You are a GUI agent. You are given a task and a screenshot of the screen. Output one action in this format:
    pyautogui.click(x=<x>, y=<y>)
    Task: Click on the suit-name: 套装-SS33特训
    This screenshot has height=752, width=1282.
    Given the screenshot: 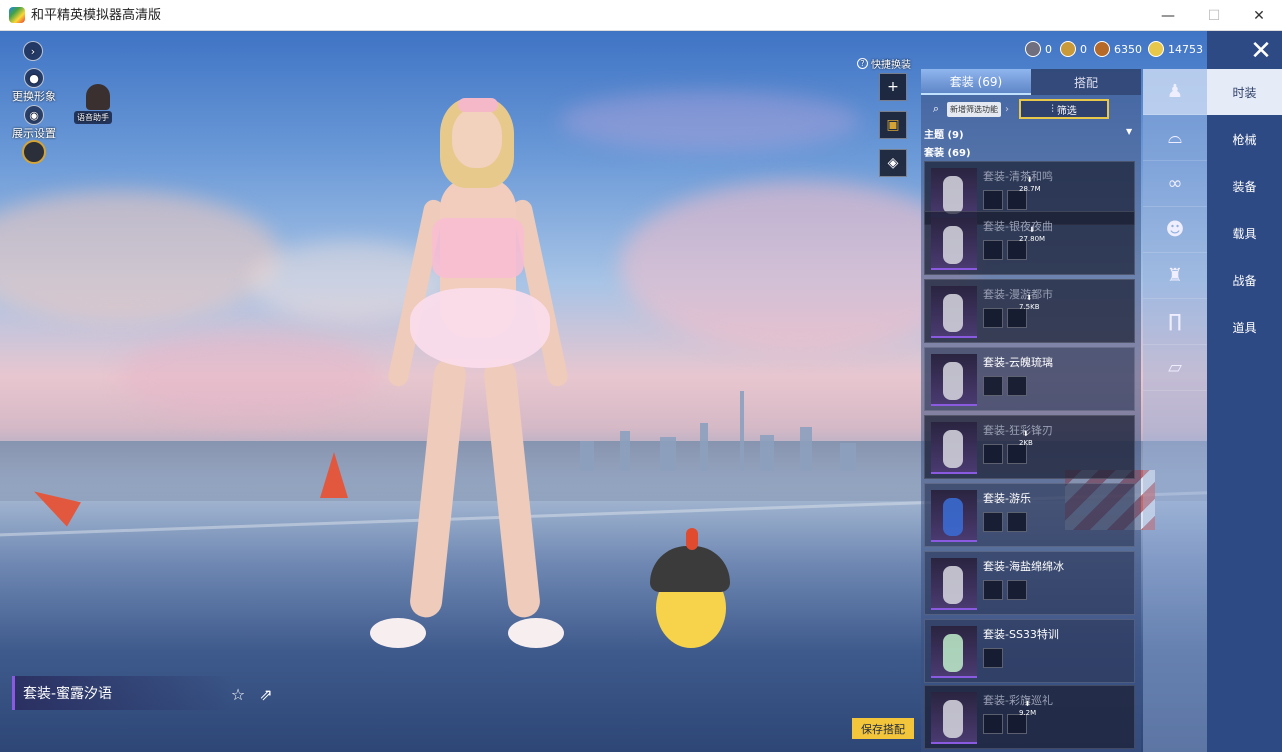 What is the action you would take?
    pyautogui.click(x=1021, y=634)
    